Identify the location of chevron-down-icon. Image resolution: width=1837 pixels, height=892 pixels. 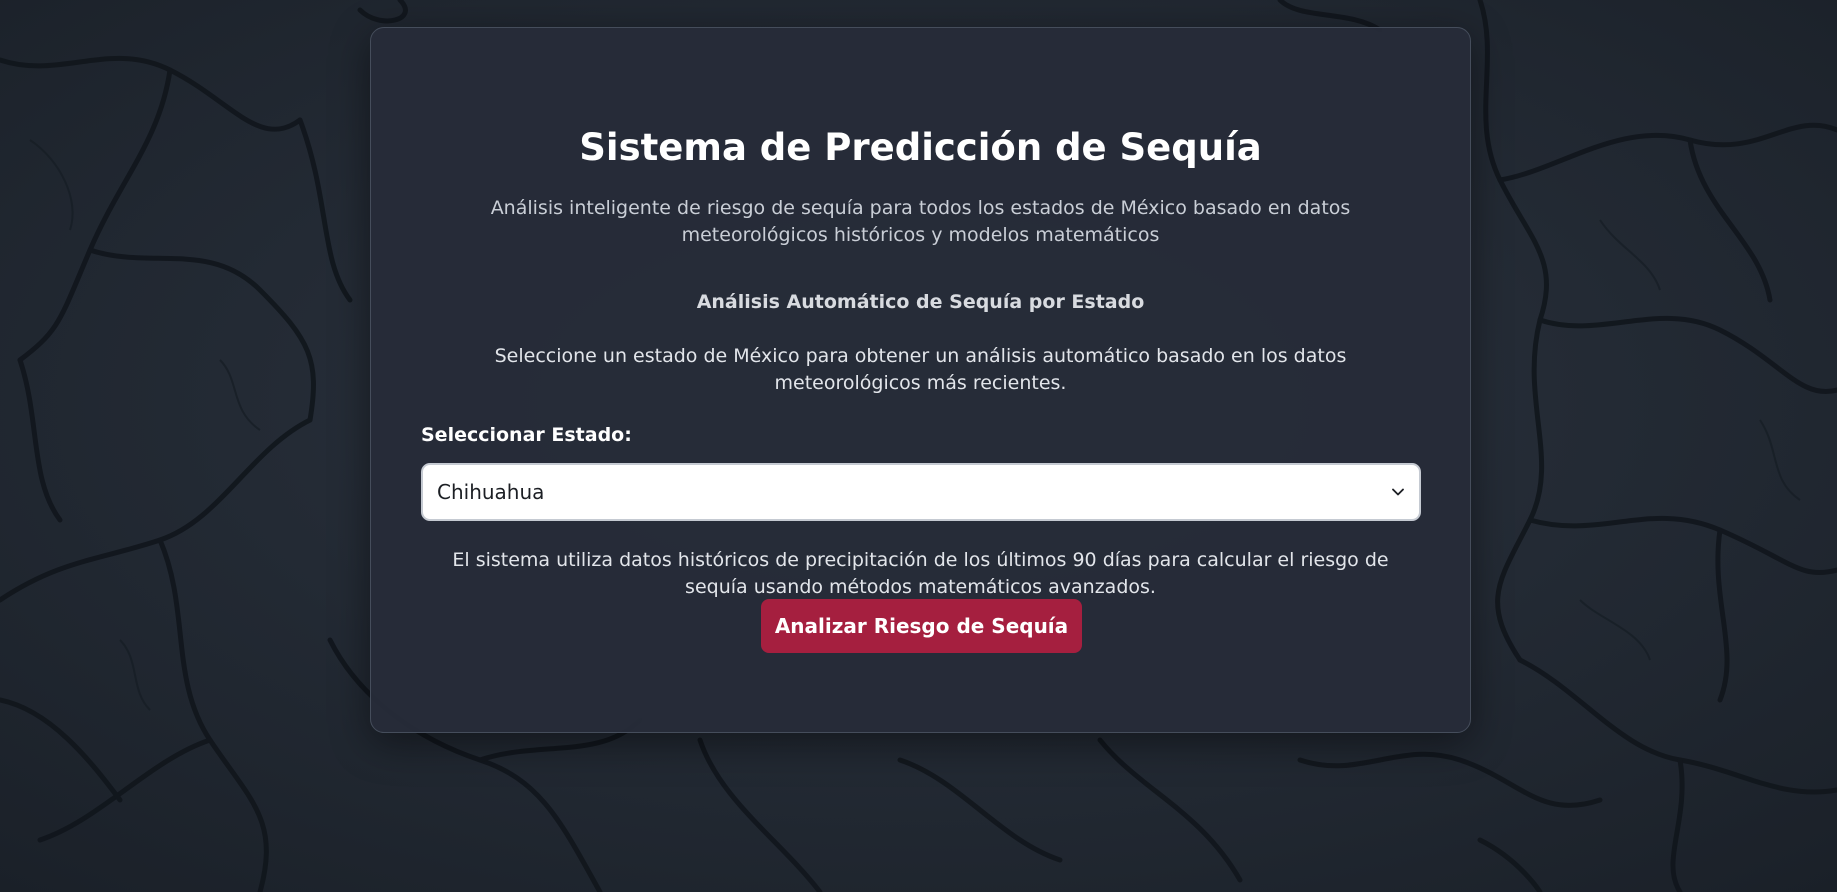
(1398, 492).